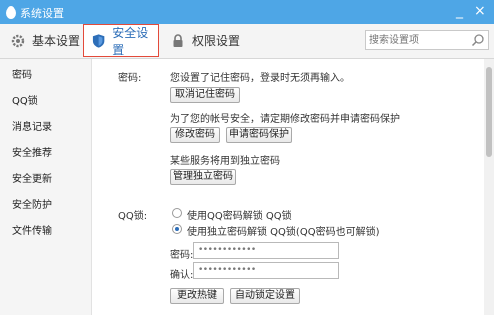  What do you see at coordinates (203, 177) in the screenshot?
I see `manage-independent-password-button: 管理独立密码` at bounding box center [203, 177].